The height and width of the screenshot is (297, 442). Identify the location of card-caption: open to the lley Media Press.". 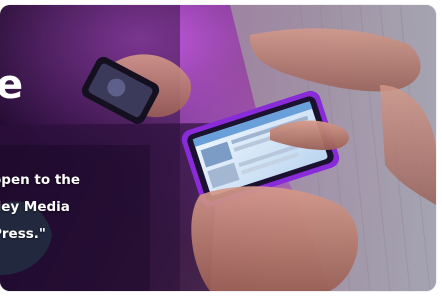
(66, 207).